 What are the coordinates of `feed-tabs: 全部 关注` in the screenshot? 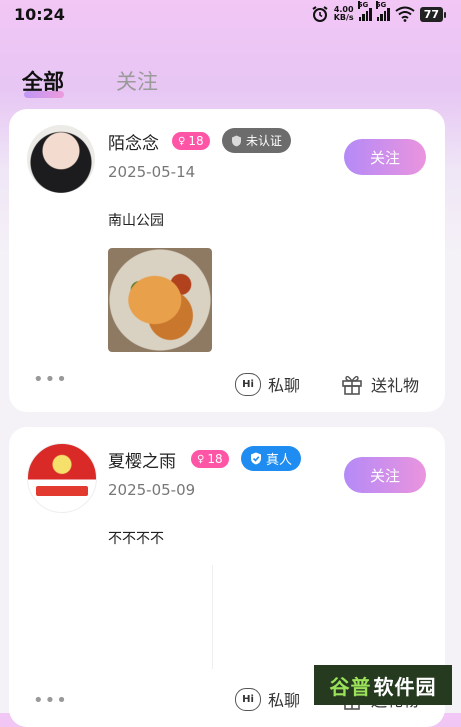 It's located at (90, 82).